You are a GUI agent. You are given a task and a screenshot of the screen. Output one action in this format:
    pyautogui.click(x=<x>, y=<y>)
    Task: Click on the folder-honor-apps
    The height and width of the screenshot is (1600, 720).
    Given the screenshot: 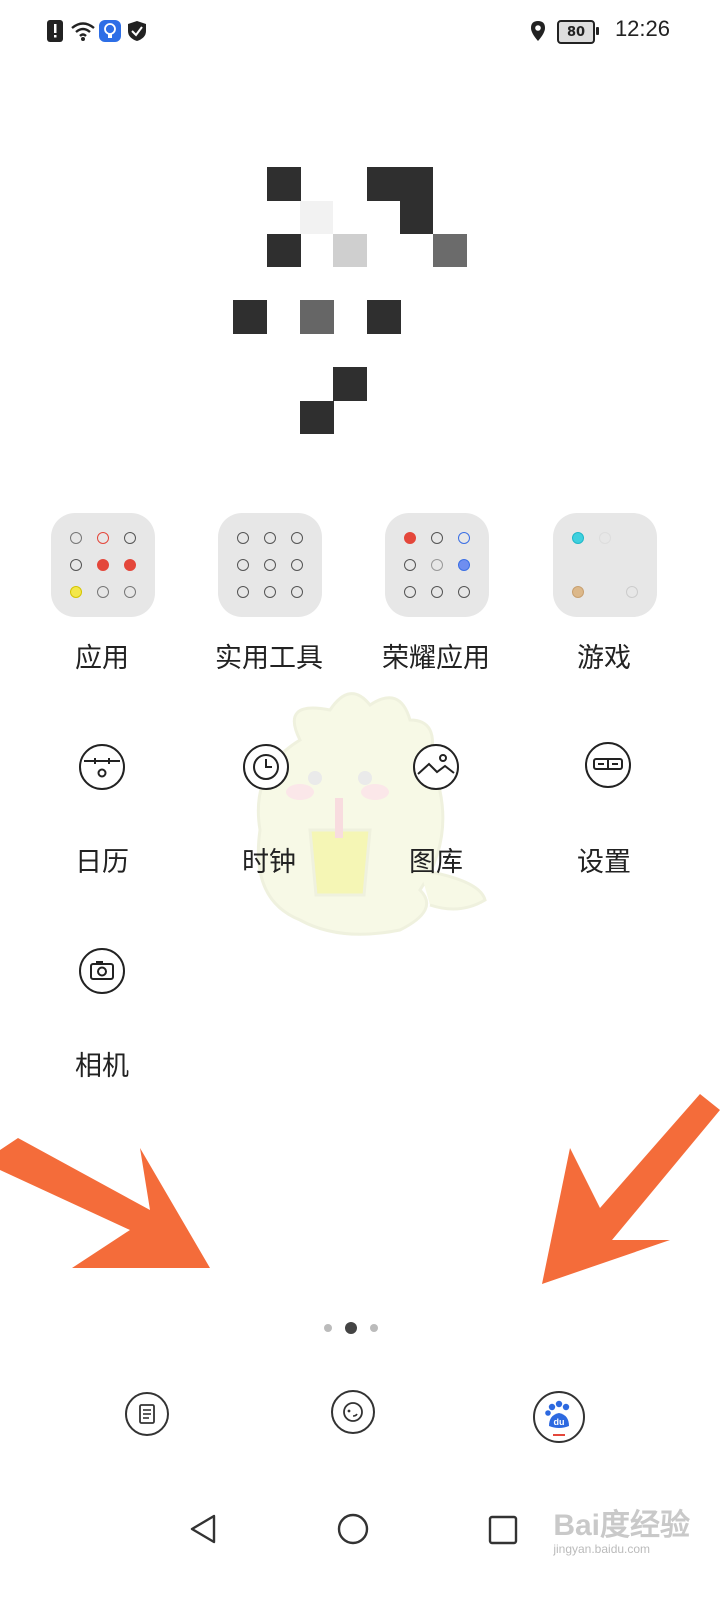 What is the action you would take?
    pyautogui.click(x=437, y=565)
    